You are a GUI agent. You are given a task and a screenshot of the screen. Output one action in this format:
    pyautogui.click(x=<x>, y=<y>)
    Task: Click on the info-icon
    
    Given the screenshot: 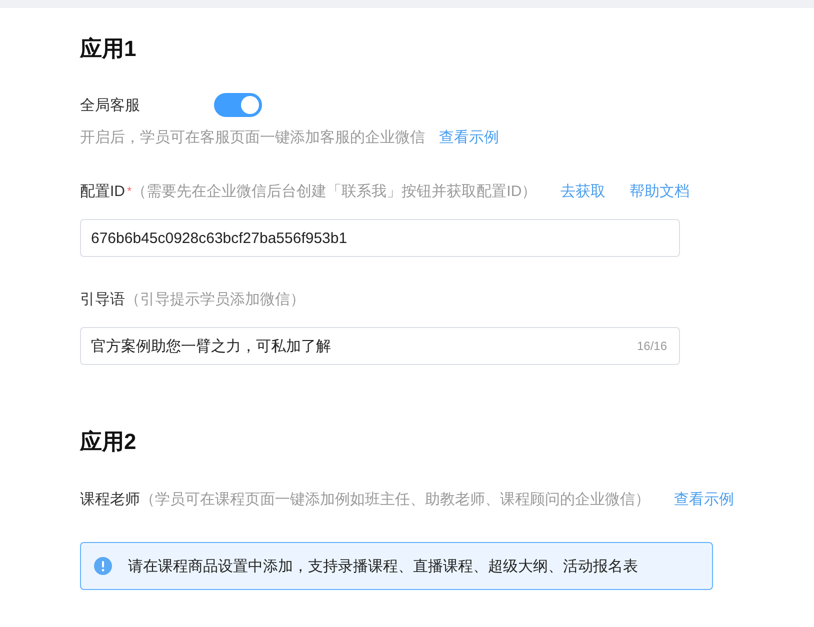 What is the action you would take?
    pyautogui.click(x=103, y=566)
    